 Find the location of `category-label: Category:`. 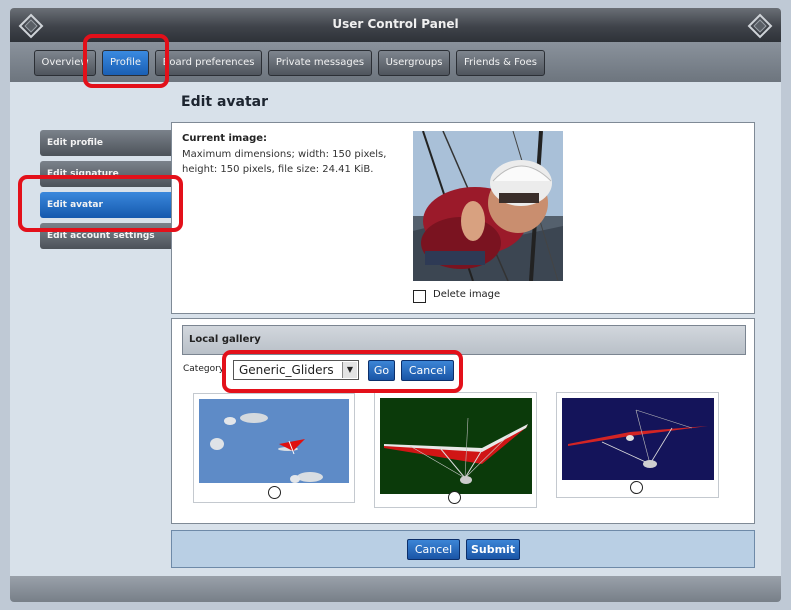

category-label: Category: is located at coordinates (205, 369).